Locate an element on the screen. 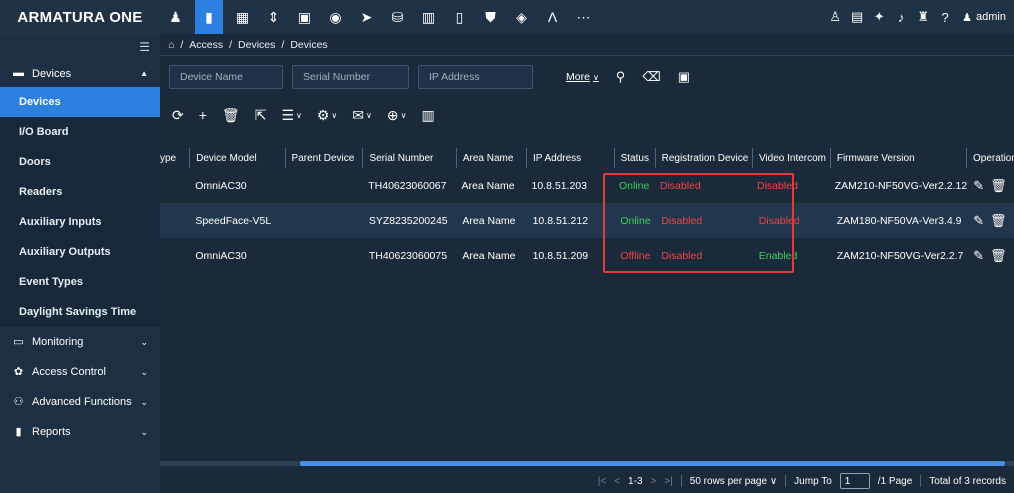  column-header-parent-device: Parent Device is located at coordinates (323, 158).